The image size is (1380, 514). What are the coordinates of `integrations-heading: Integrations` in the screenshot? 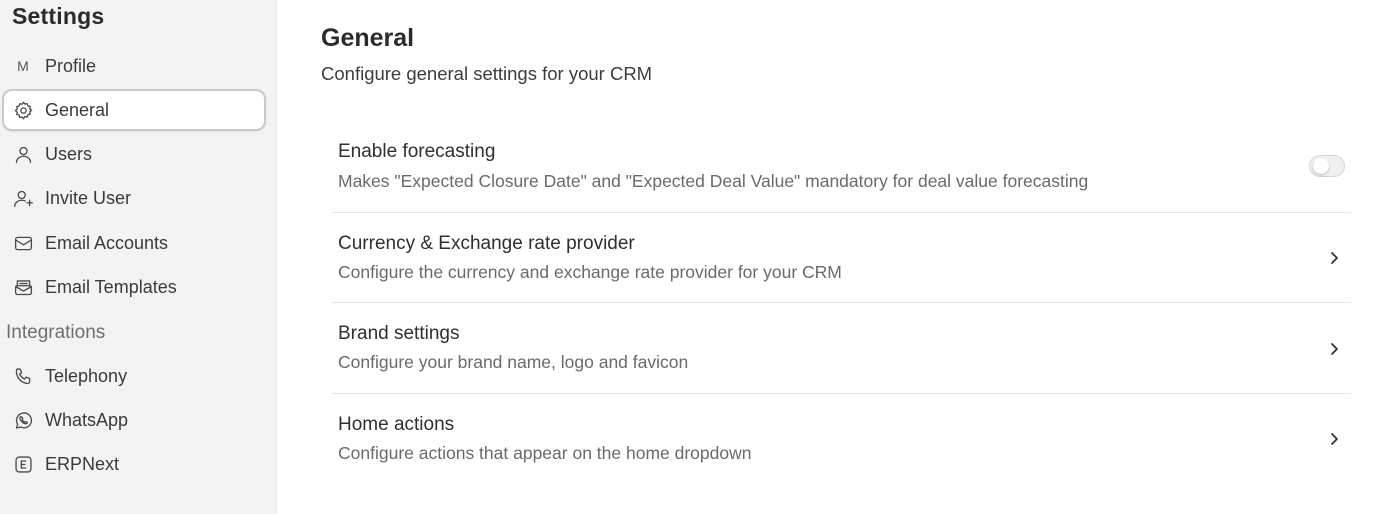 It's located at (56, 332).